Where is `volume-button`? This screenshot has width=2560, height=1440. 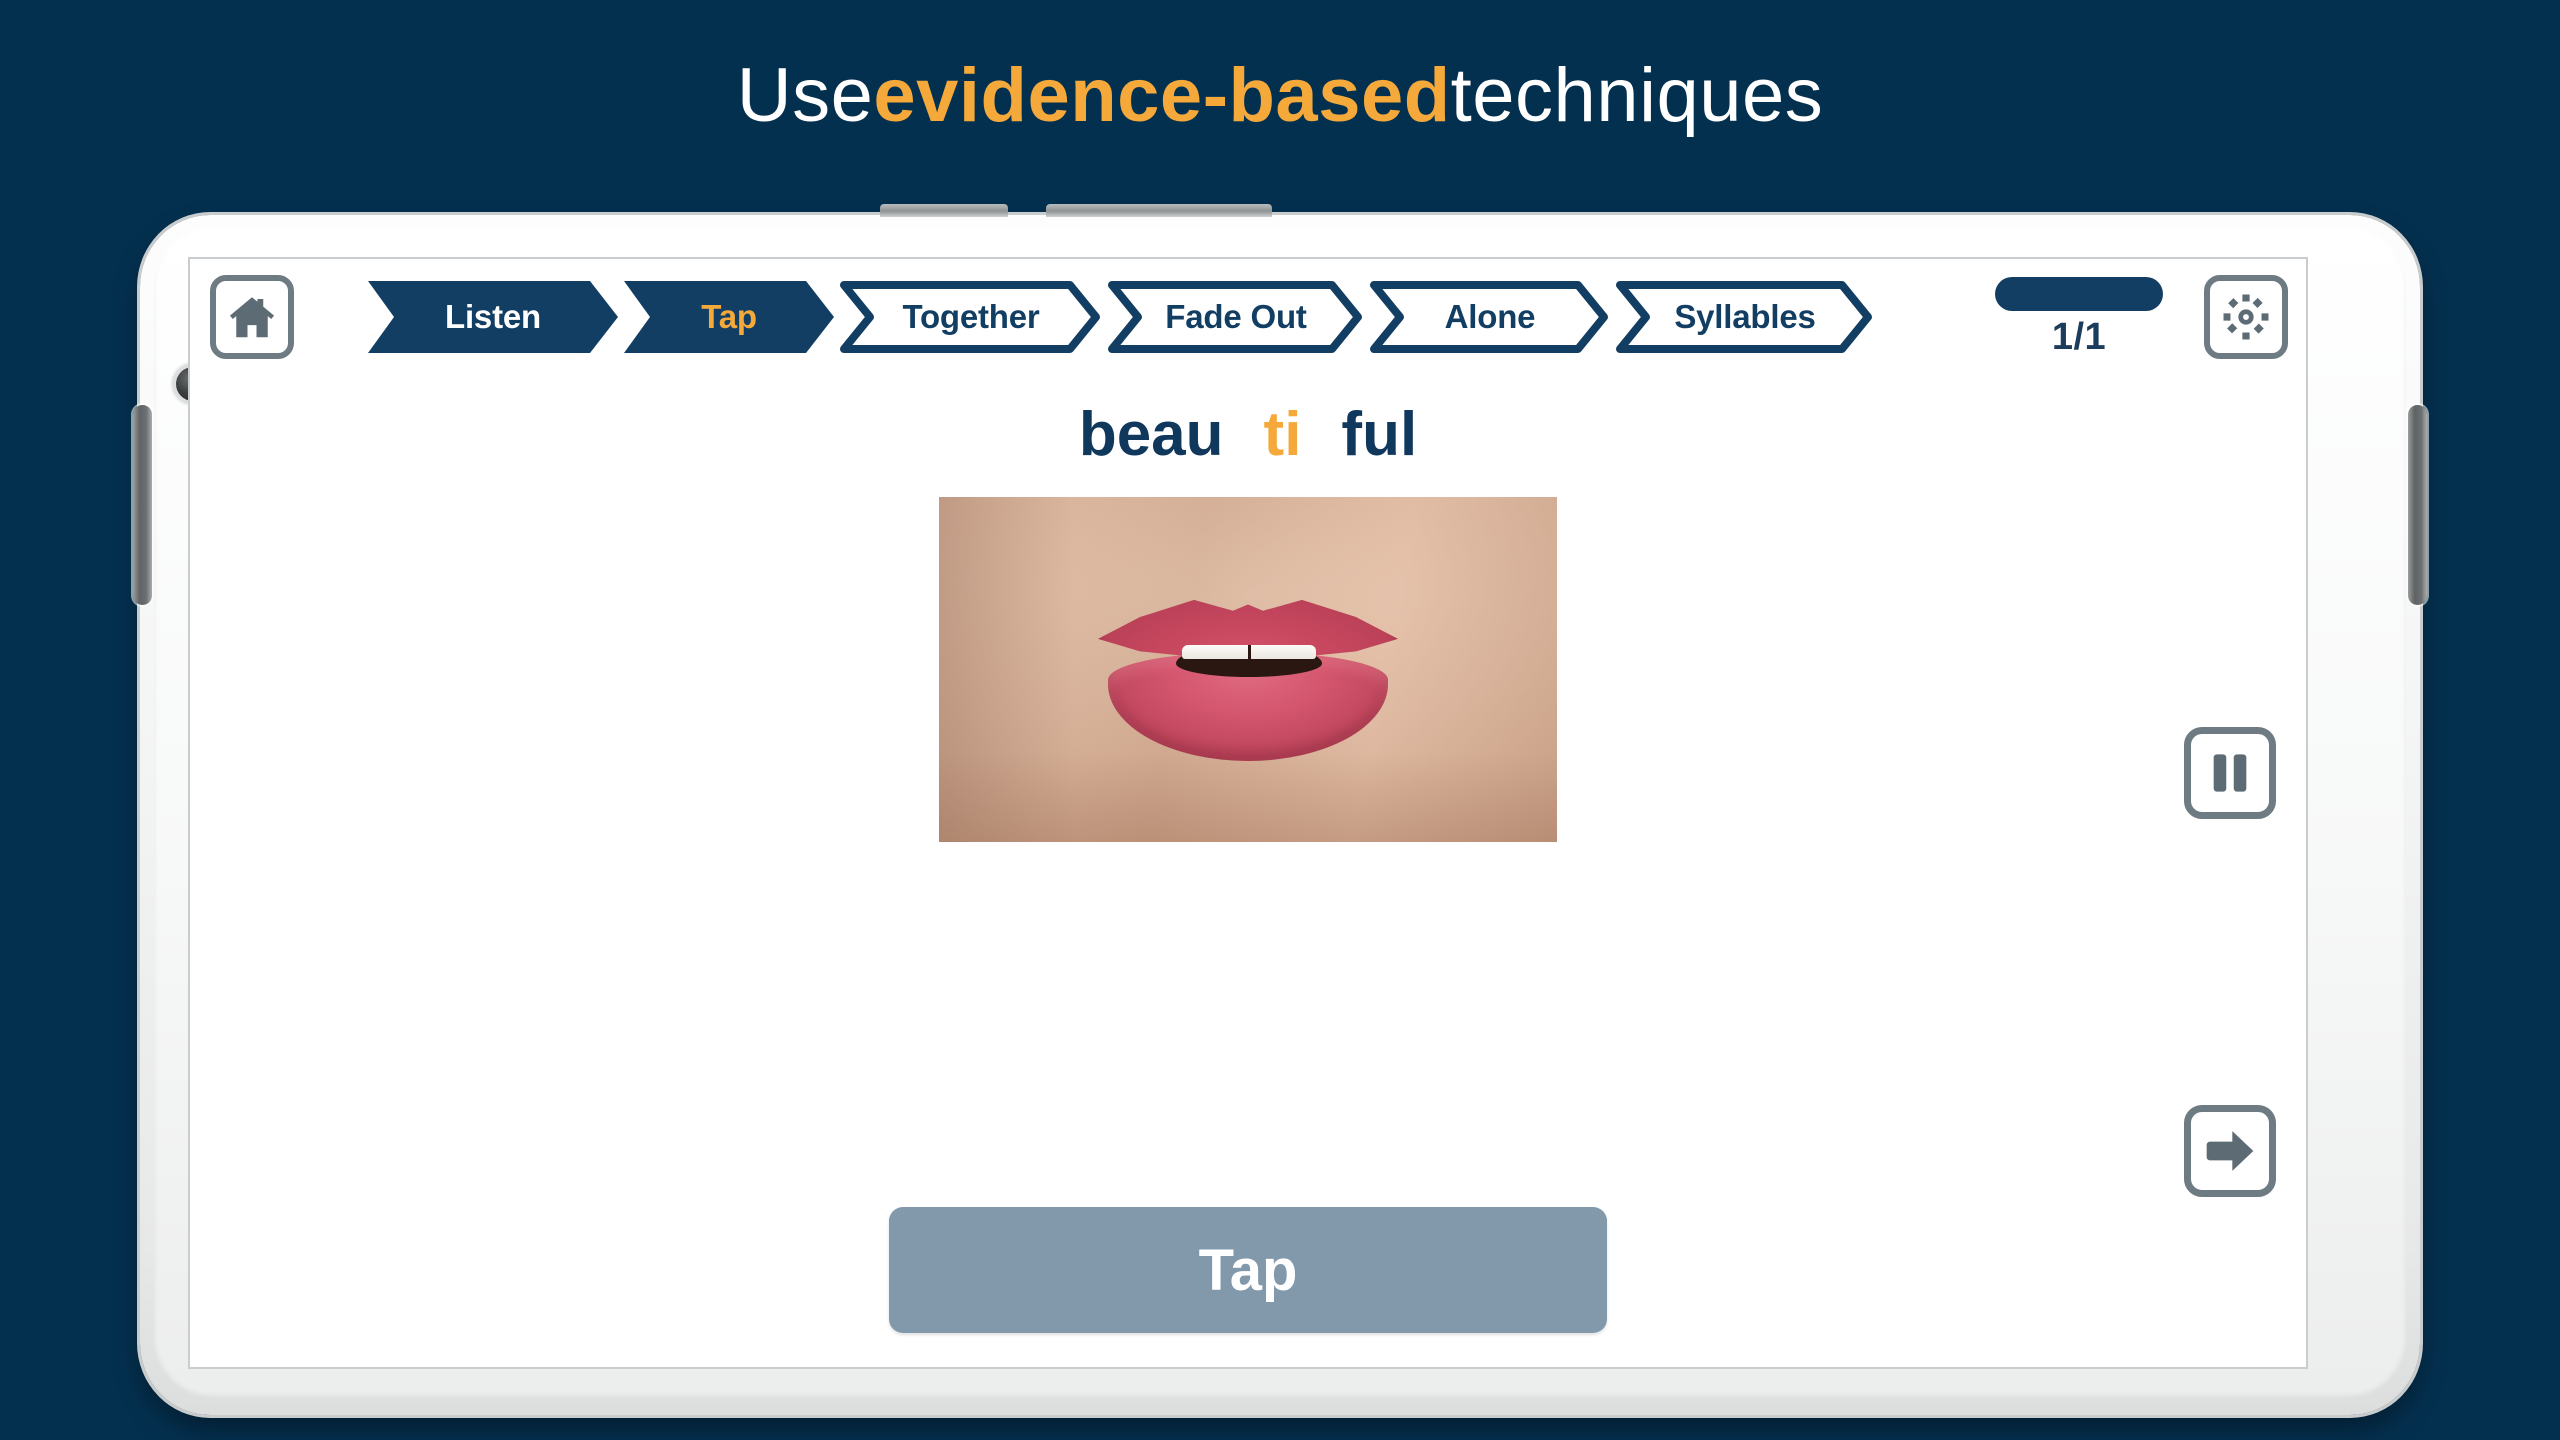
volume-button is located at coordinates (944, 210).